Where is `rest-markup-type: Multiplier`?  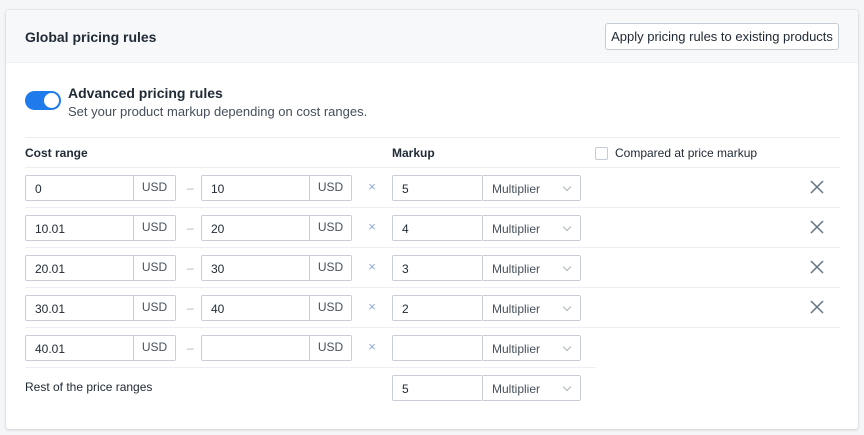
rest-markup-type: Multiplier is located at coordinates (516, 389).